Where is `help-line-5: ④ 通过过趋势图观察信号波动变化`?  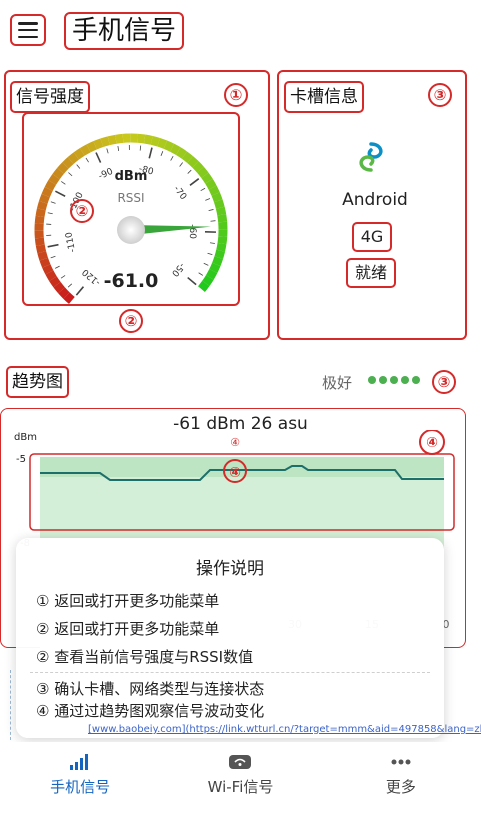 help-line-5: ④ 通过过趋势图观察信号波动变化 is located at coordinates (150, 711).